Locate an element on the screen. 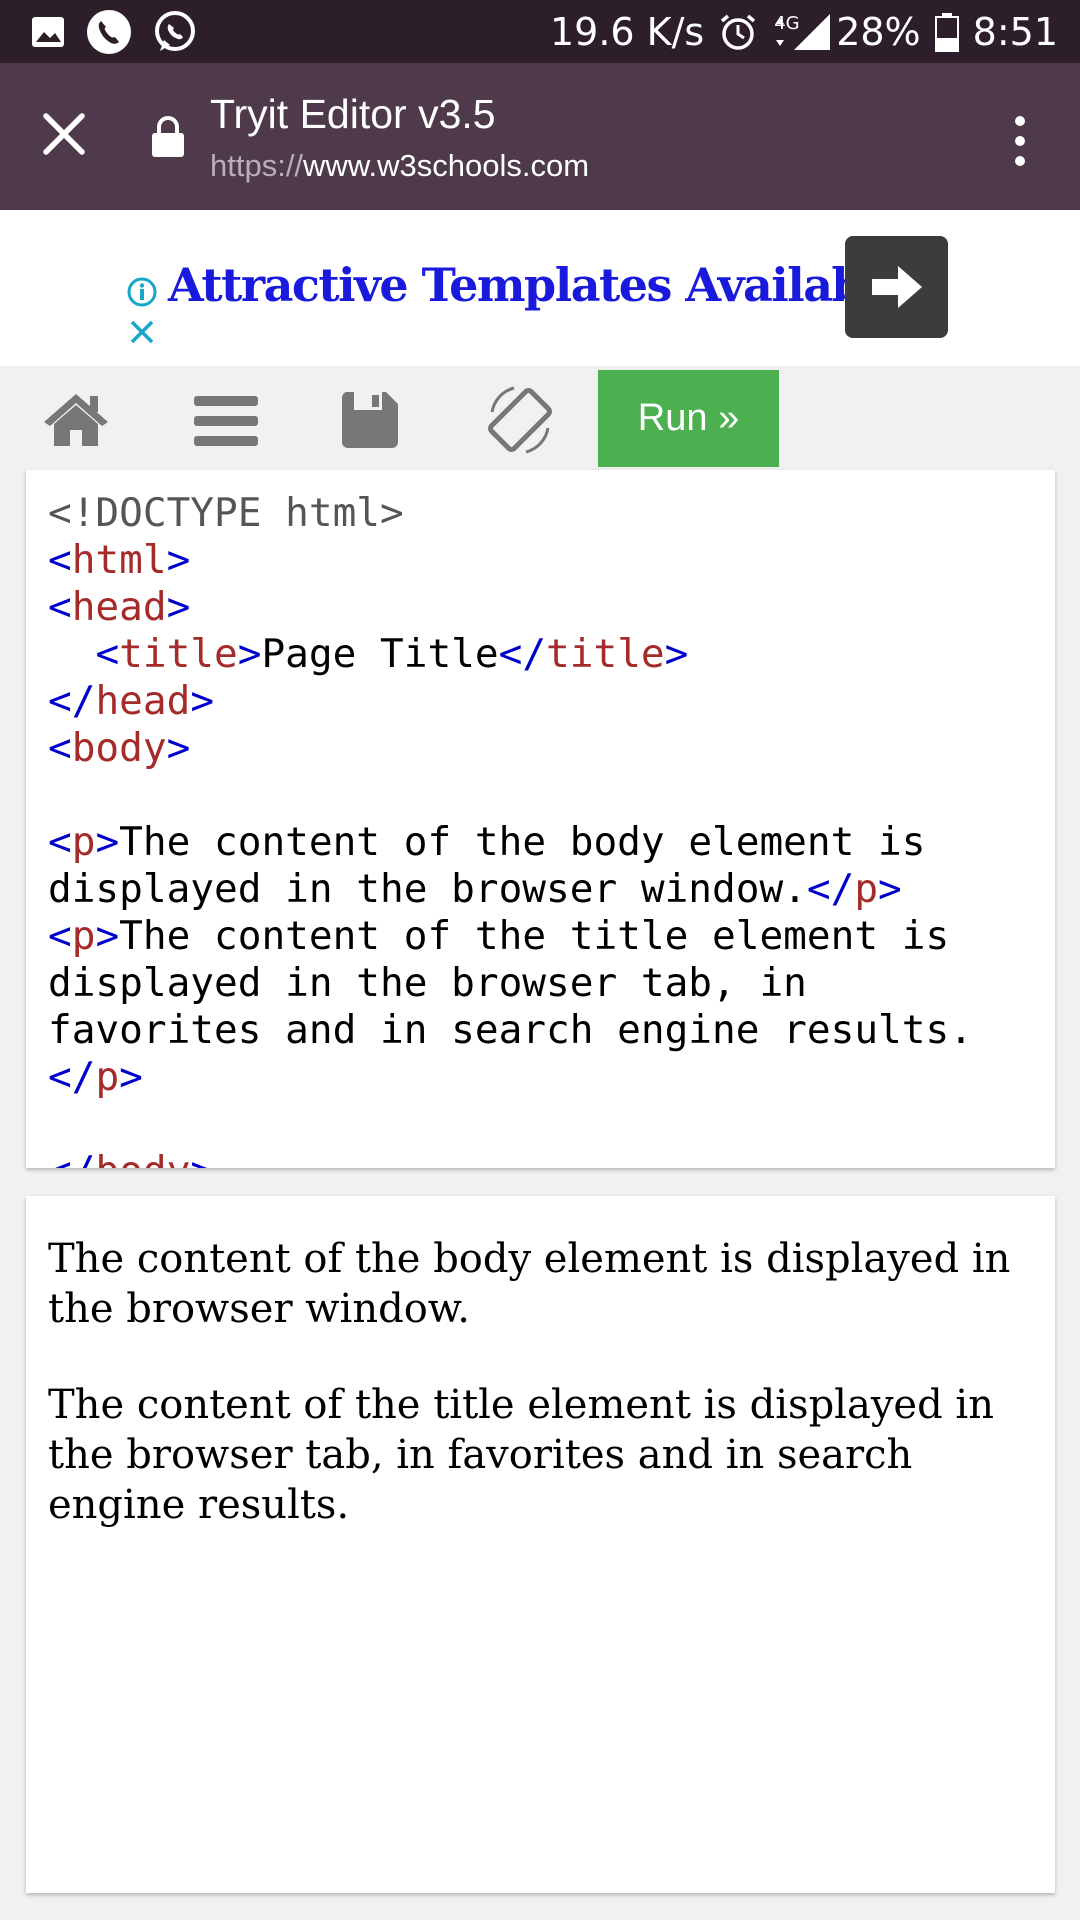 The width and height of the screenshot is (1080, 1920). alarm-icon is located at coordinates (738, 32).